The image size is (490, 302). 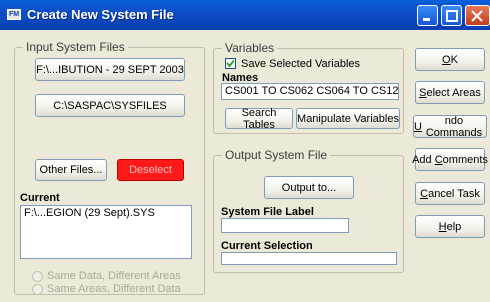 I want to click on minimize-icon, so click(x=426, y=19).